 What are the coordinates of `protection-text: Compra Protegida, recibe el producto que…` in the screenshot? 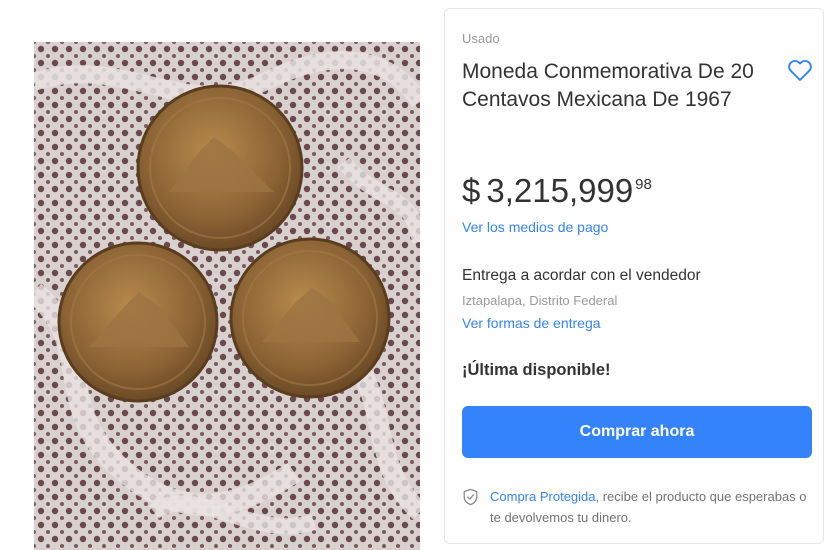 It's located at (648, 507).